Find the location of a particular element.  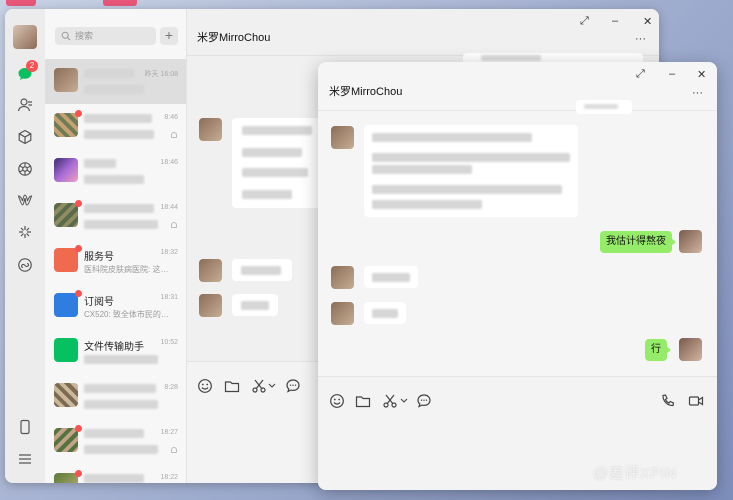

voice-call-icon is located at coordinates (668, 401).